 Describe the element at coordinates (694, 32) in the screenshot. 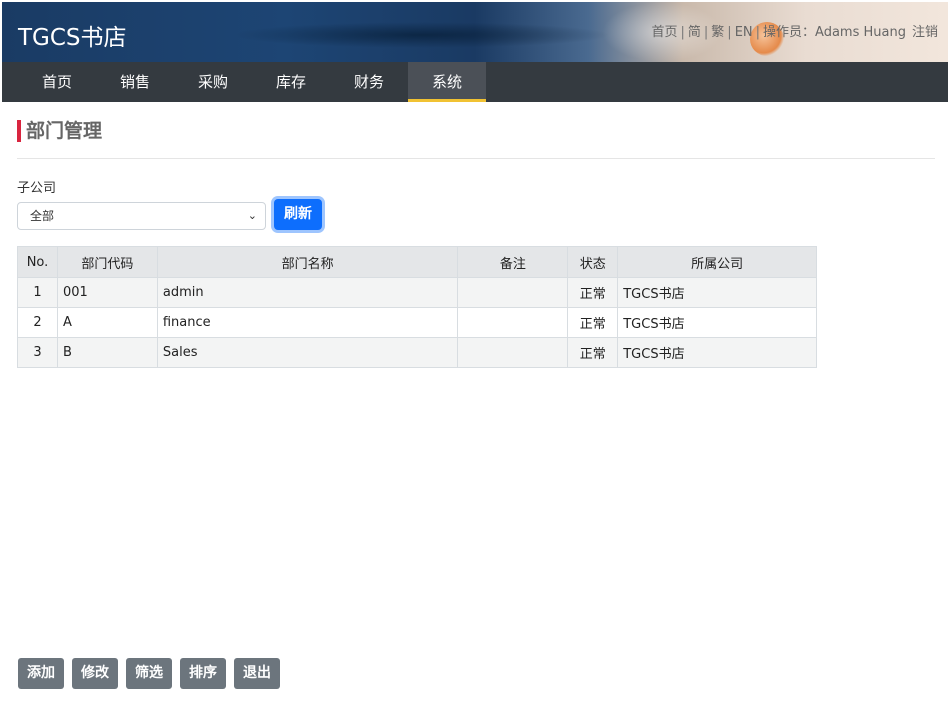

I see `simplified-chinese-link: 简` at that location.